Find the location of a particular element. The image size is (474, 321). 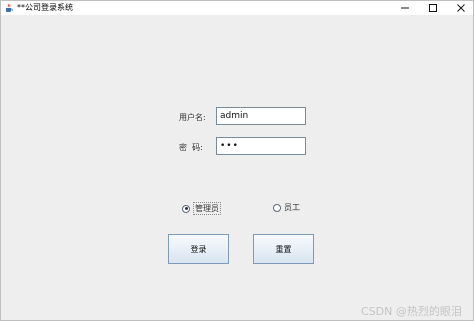

password-input: ••• is located at coordinates (261, 146).